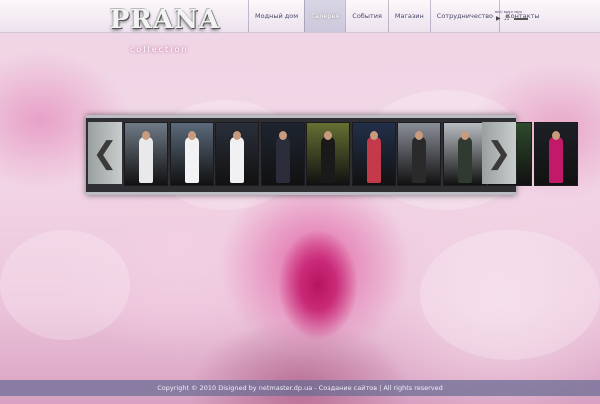  What do you see at coordinates (366, 16) in the screenshot?
I see `menu-item-events: События` at bounding box center [366, 16].